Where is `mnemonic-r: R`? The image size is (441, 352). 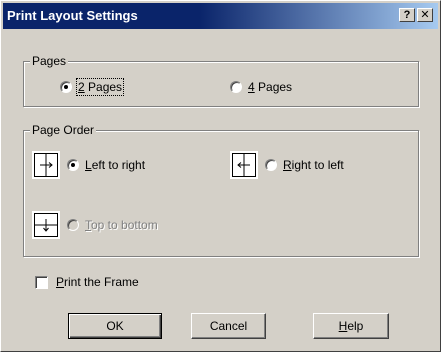
mnemonic-r: R is located at coordinates (287, 165).